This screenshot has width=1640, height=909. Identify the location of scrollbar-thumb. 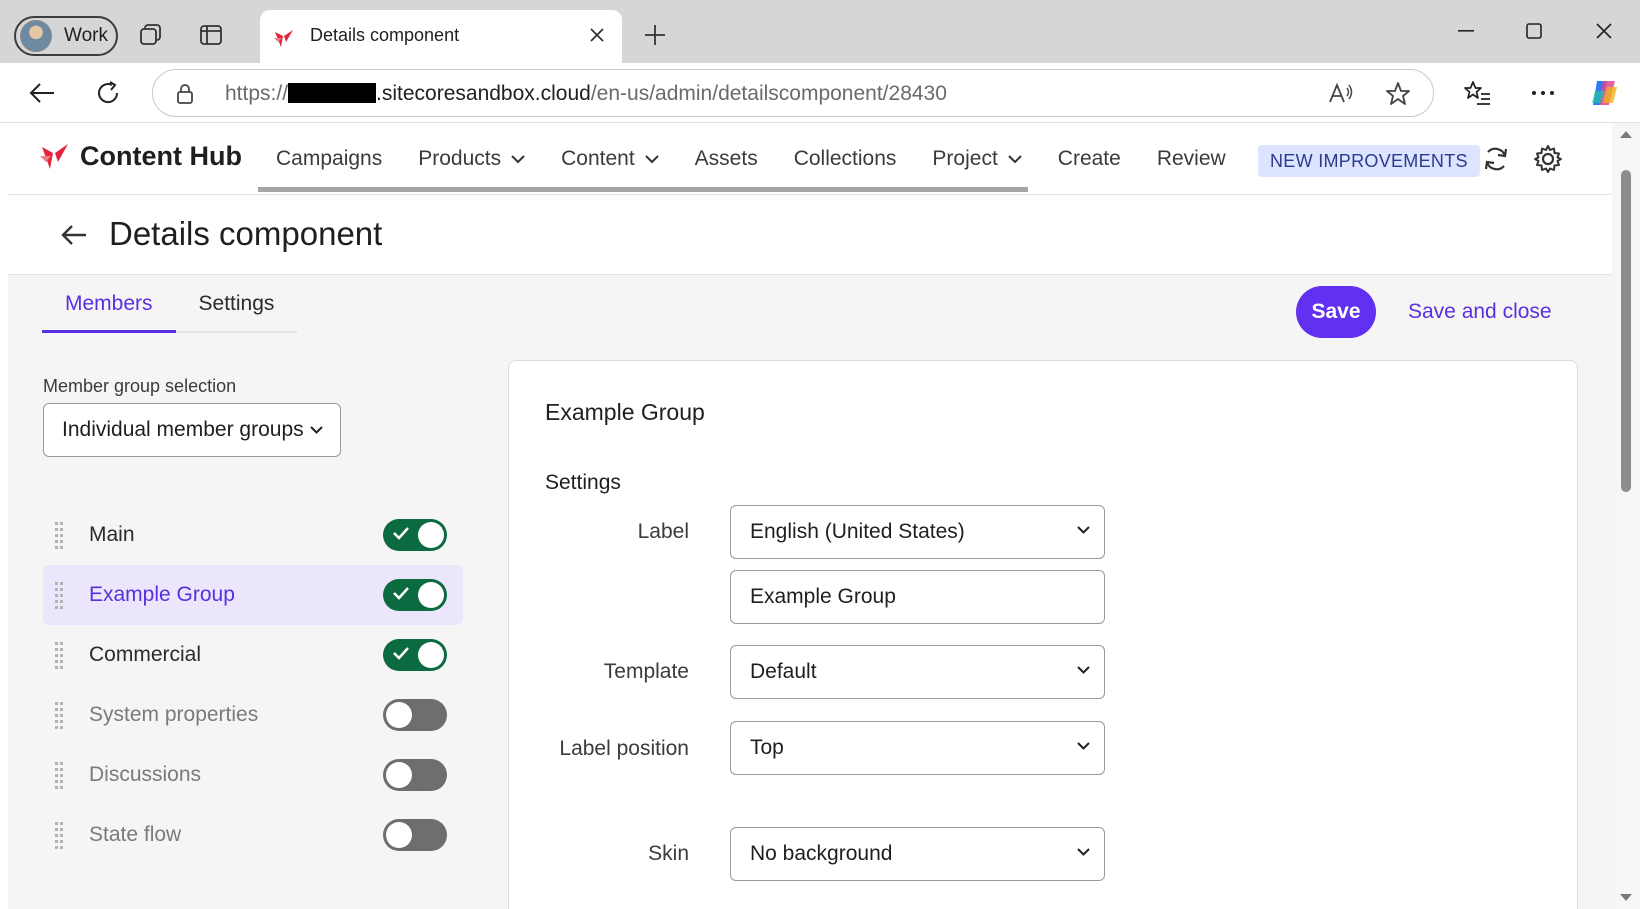
(1626, 331).